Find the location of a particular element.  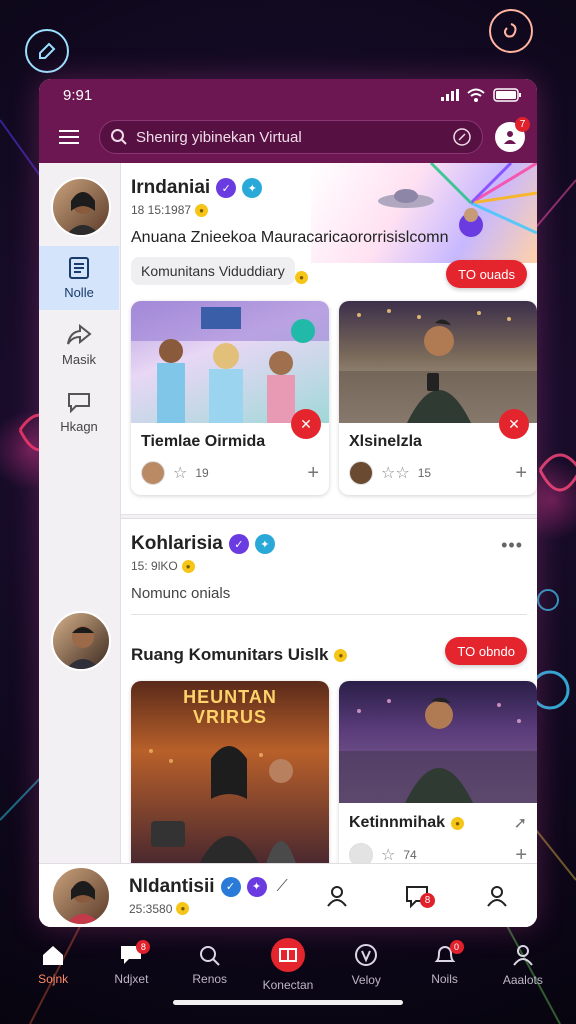

card-rating: 19 is located at coordinates (202, 473).